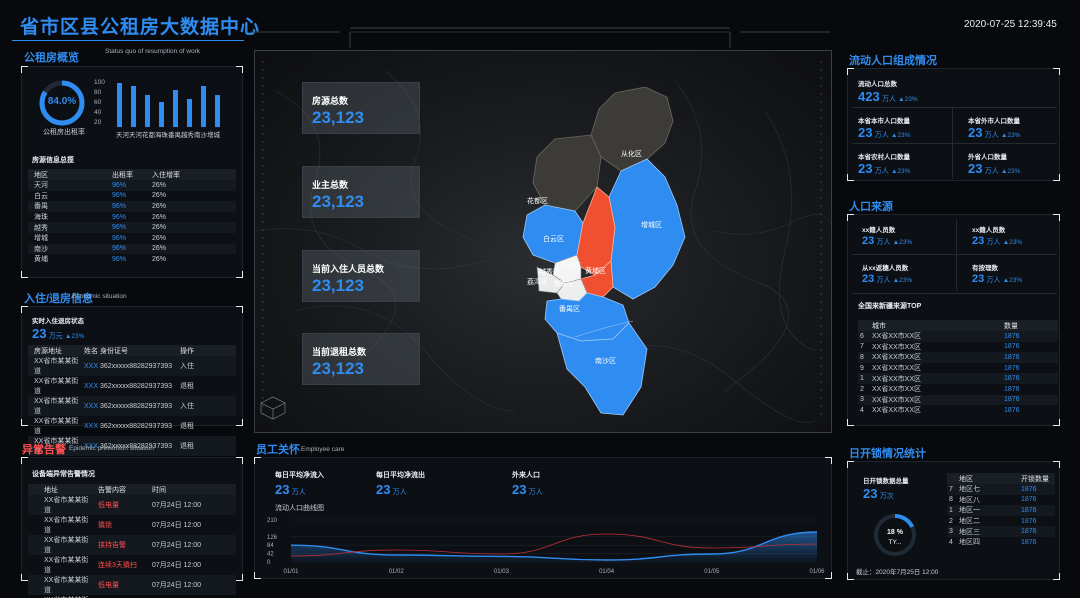 The width and height of the screenshot is (1080, 598). I want to click on rank-cell: 3, so click(952, 531).